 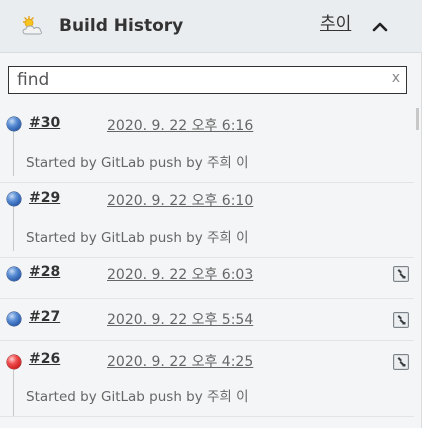 I want to click on scrollbar, so click(x=417, y=119).